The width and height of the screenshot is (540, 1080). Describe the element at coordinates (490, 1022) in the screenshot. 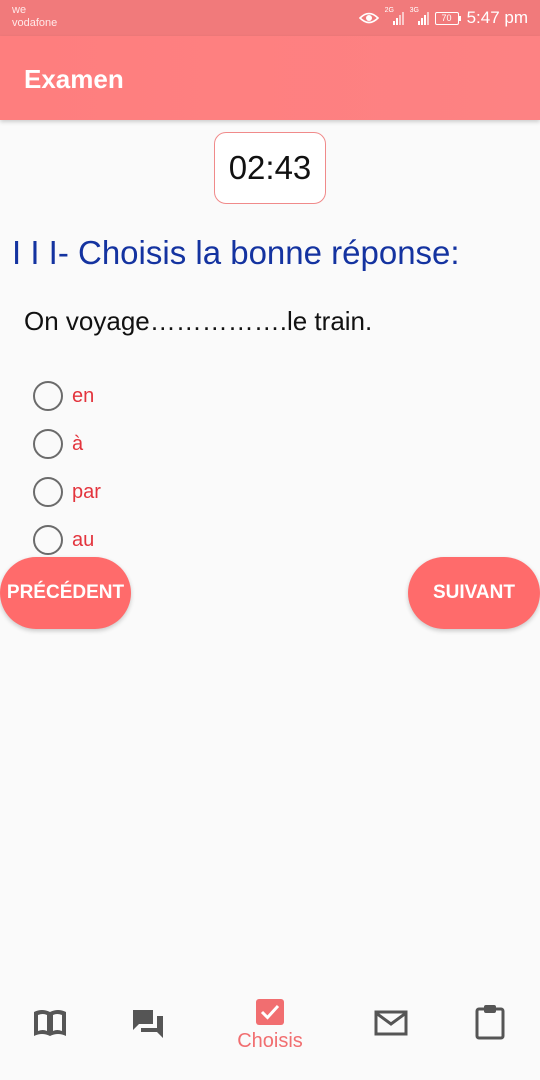

I see `clipboard-icon` at that location.